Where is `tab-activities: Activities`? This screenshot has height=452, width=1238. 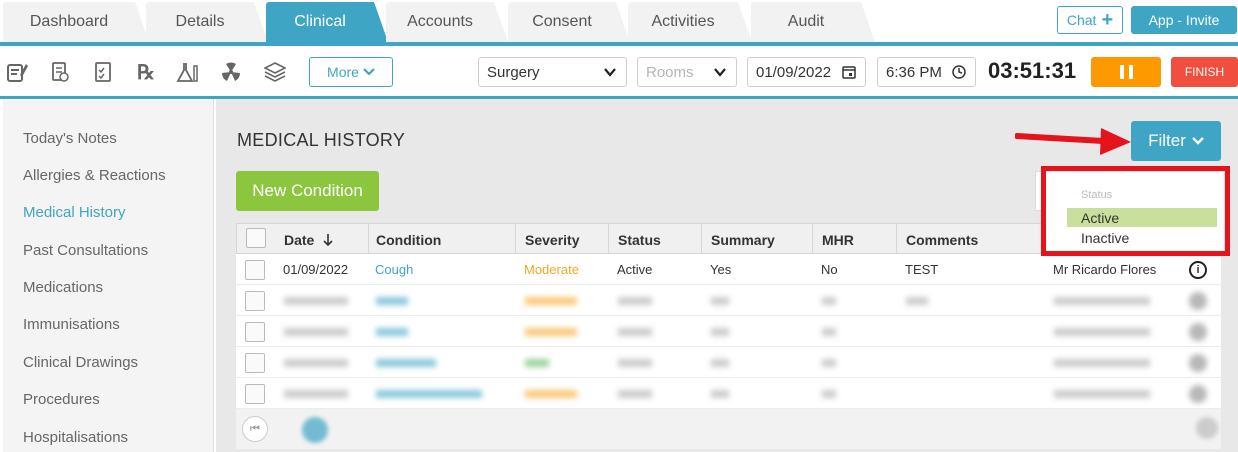 tab-activities: Activities is located at coordinates (690, 22).